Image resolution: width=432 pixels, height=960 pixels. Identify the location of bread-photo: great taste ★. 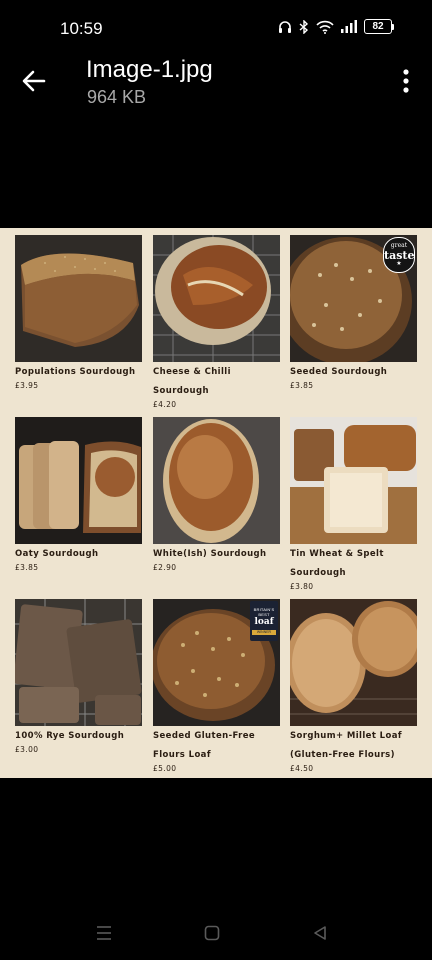
(353, 298).